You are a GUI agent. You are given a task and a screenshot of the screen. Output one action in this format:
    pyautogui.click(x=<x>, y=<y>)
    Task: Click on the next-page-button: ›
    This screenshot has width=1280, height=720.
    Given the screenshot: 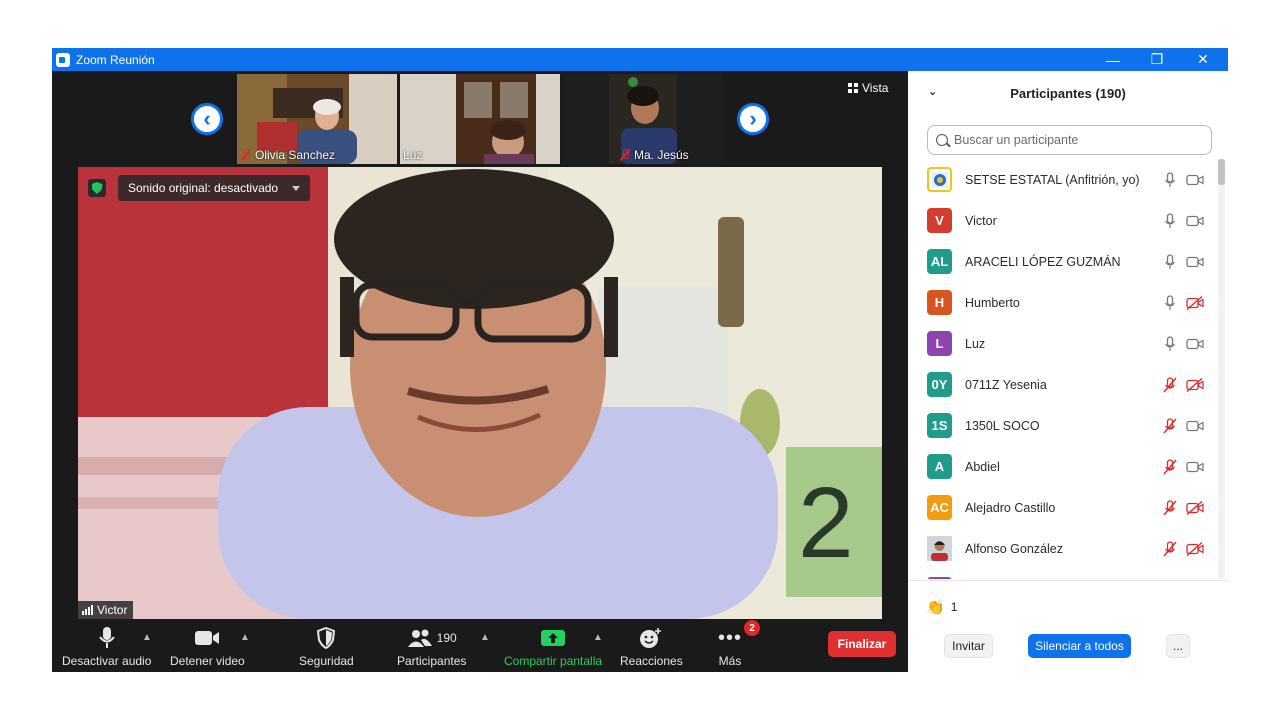 What is the action you would take?
    pyautogui.click(x=753, y=119)
    